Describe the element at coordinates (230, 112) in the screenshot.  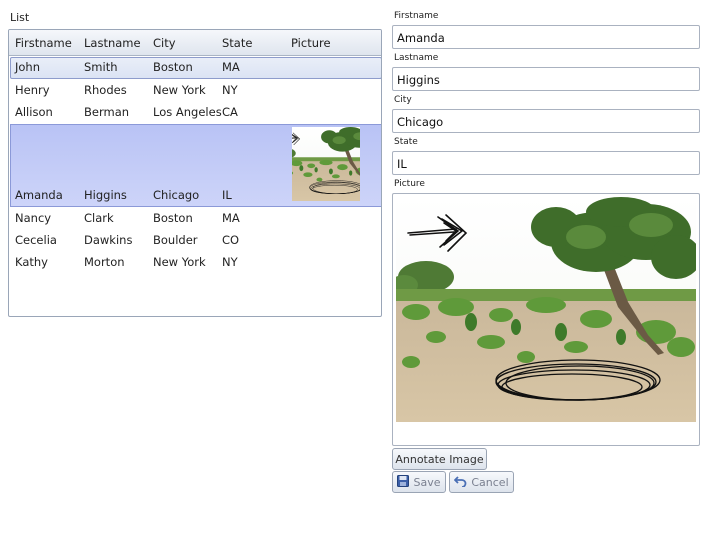
I see `cell-state: CA` at that location.